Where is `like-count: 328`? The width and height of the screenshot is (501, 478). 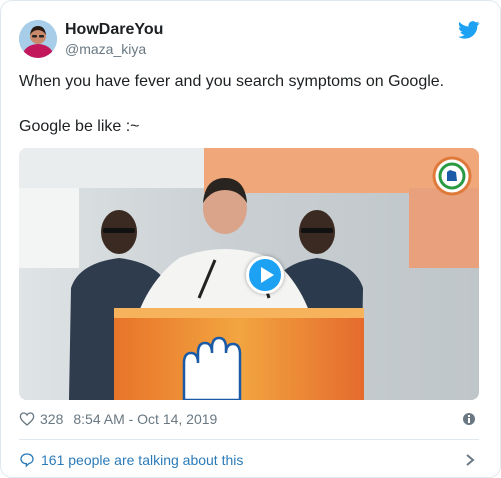
like-count: 328 is located at coordinates (51, 419).